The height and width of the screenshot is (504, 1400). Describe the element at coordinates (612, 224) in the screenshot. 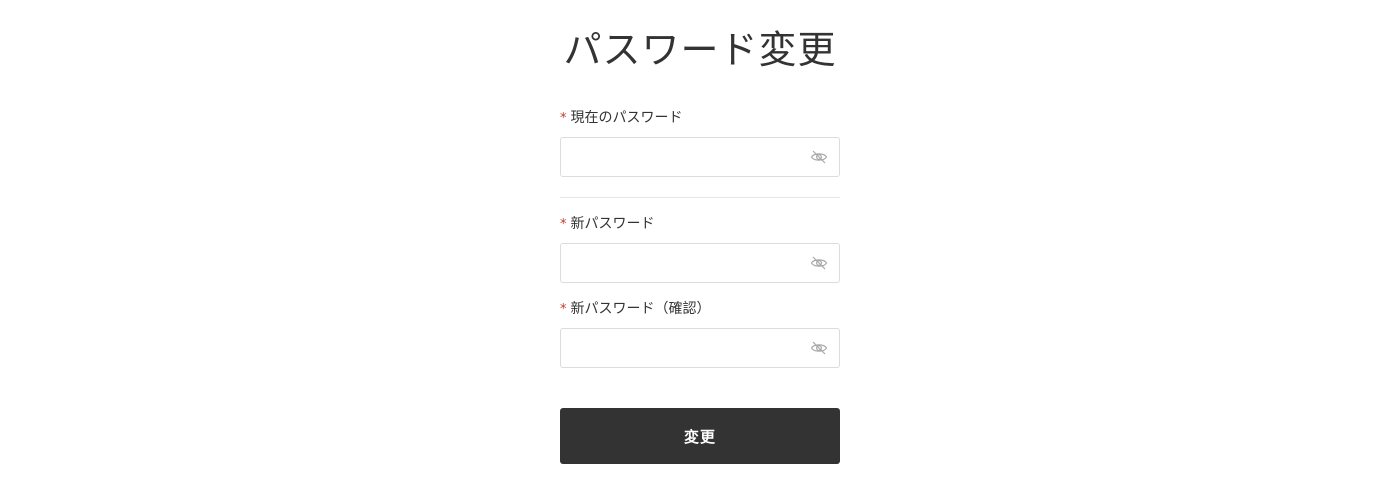

I see `new-password-label-text: 新パスワード` at that location.